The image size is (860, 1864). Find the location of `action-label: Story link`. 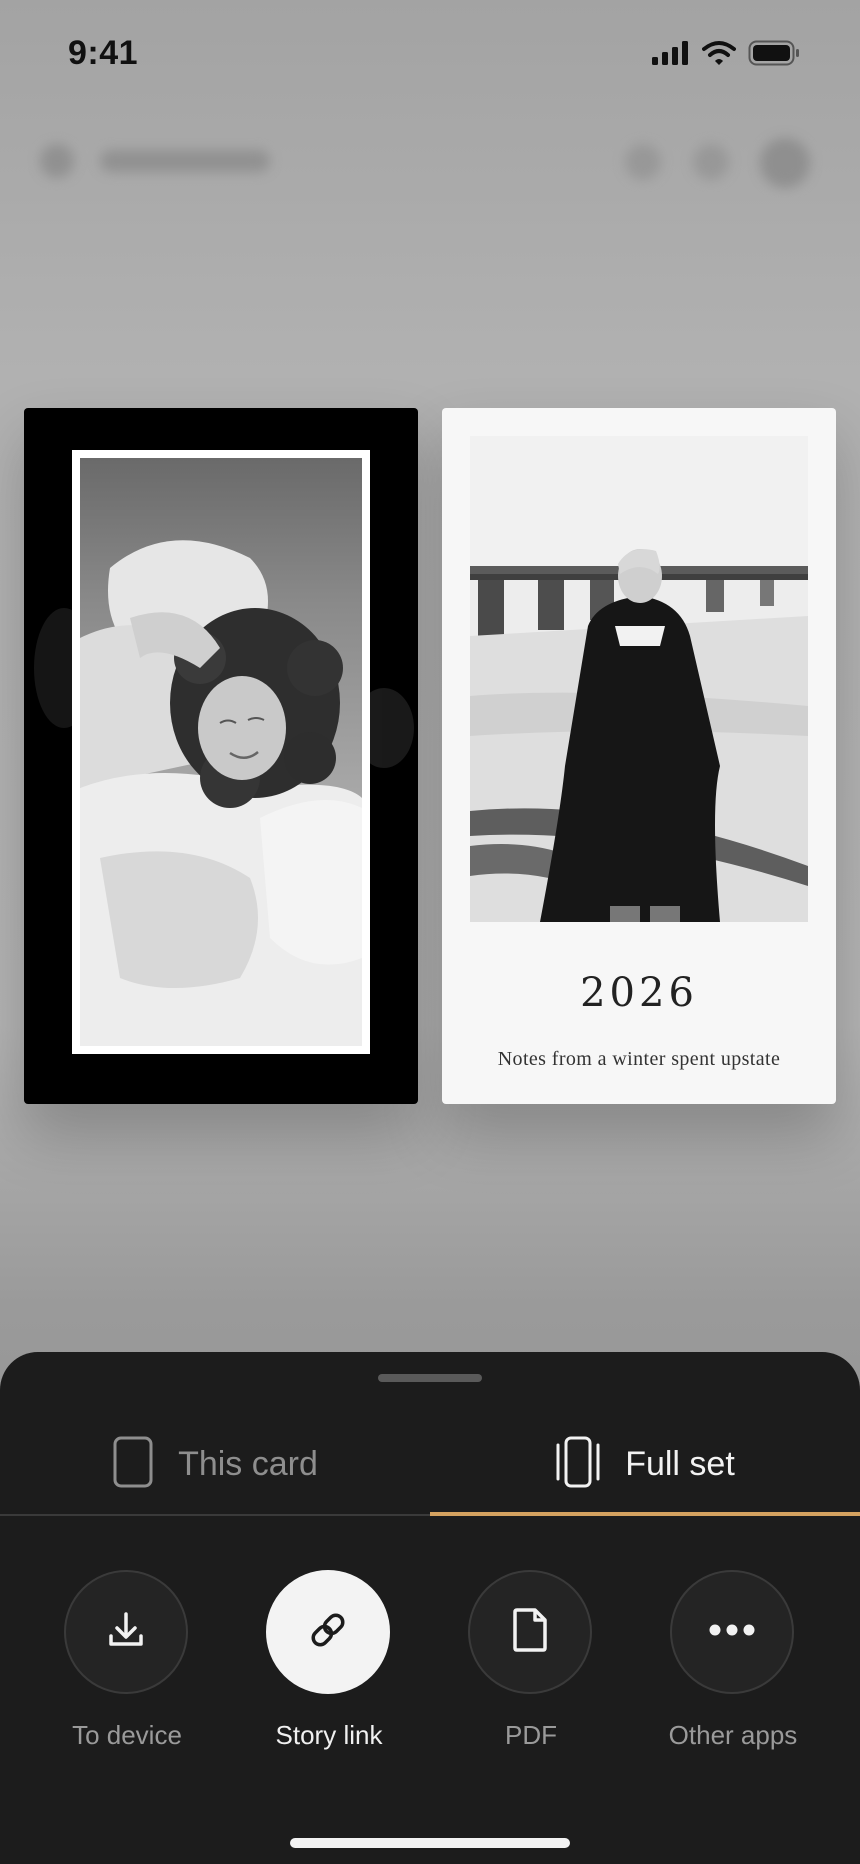

action-label: Story link is located at coordinates (329, 1735).